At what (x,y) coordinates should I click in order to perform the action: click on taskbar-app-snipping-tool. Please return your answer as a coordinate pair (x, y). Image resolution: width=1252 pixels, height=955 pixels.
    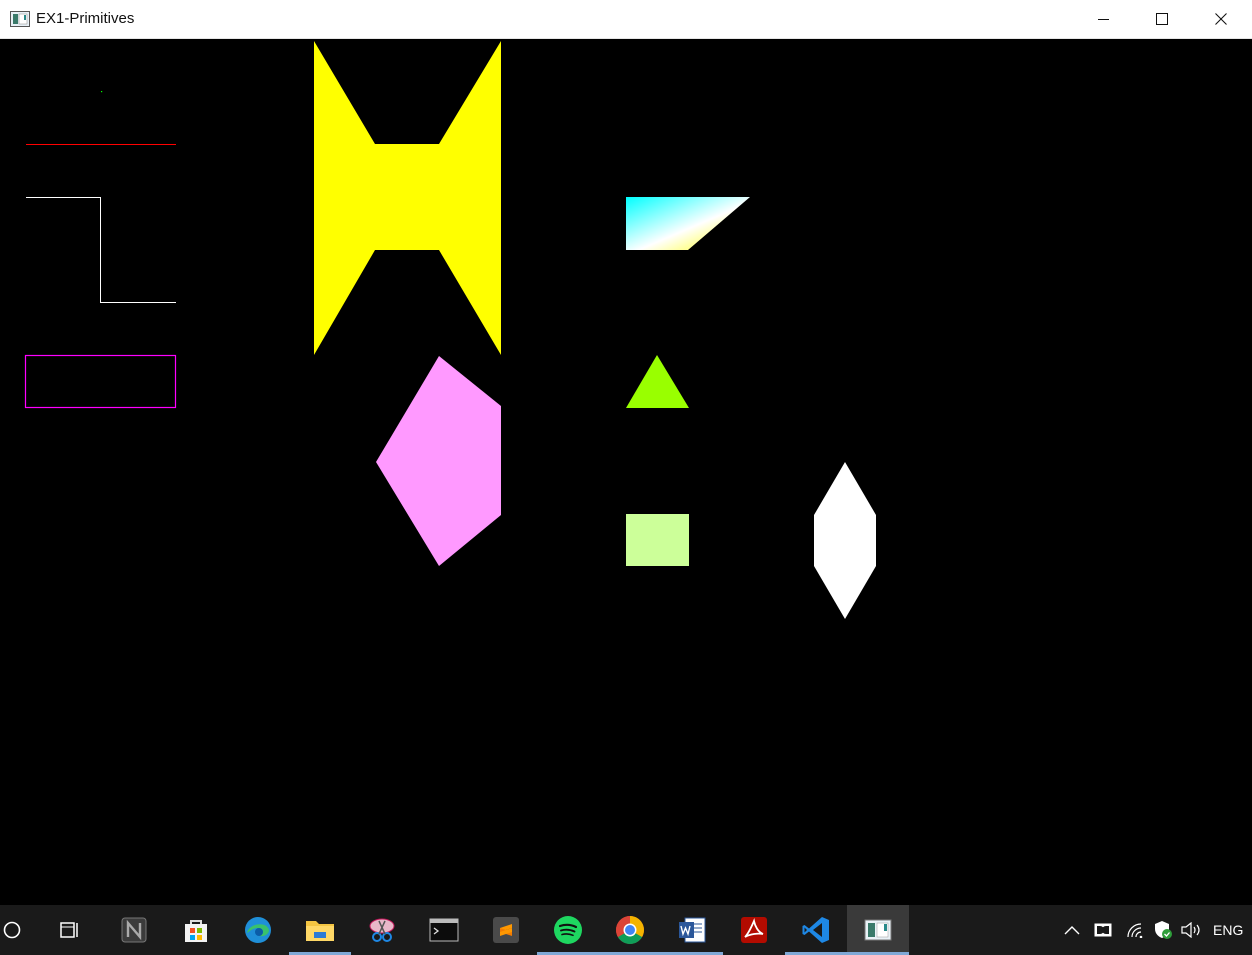
    Looking at the image, I should click on (382, 930).